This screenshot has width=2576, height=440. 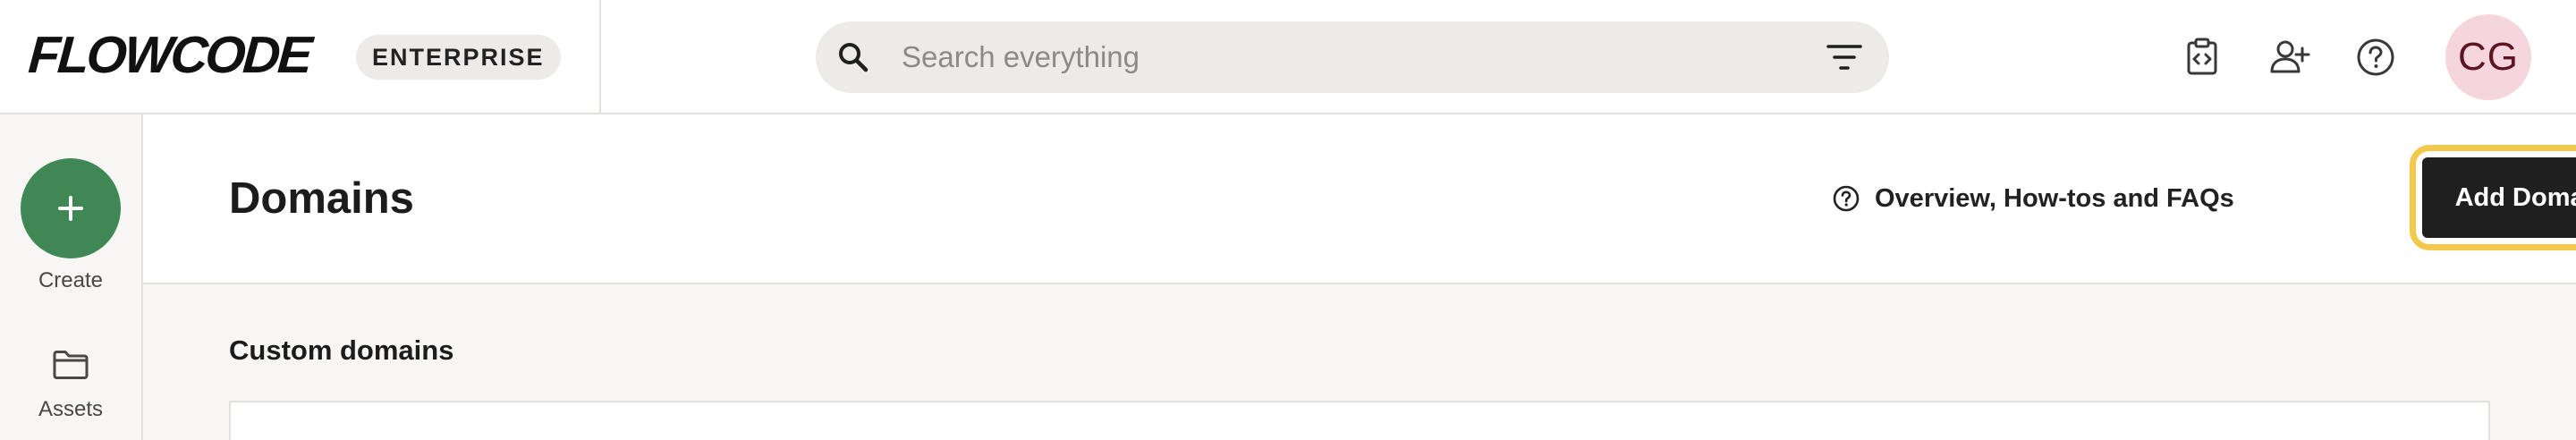 What do you see at coordinates (2202, 57) in the screenshot?
I see `code-clipboard-icon` at bounding box center [2202, 57].